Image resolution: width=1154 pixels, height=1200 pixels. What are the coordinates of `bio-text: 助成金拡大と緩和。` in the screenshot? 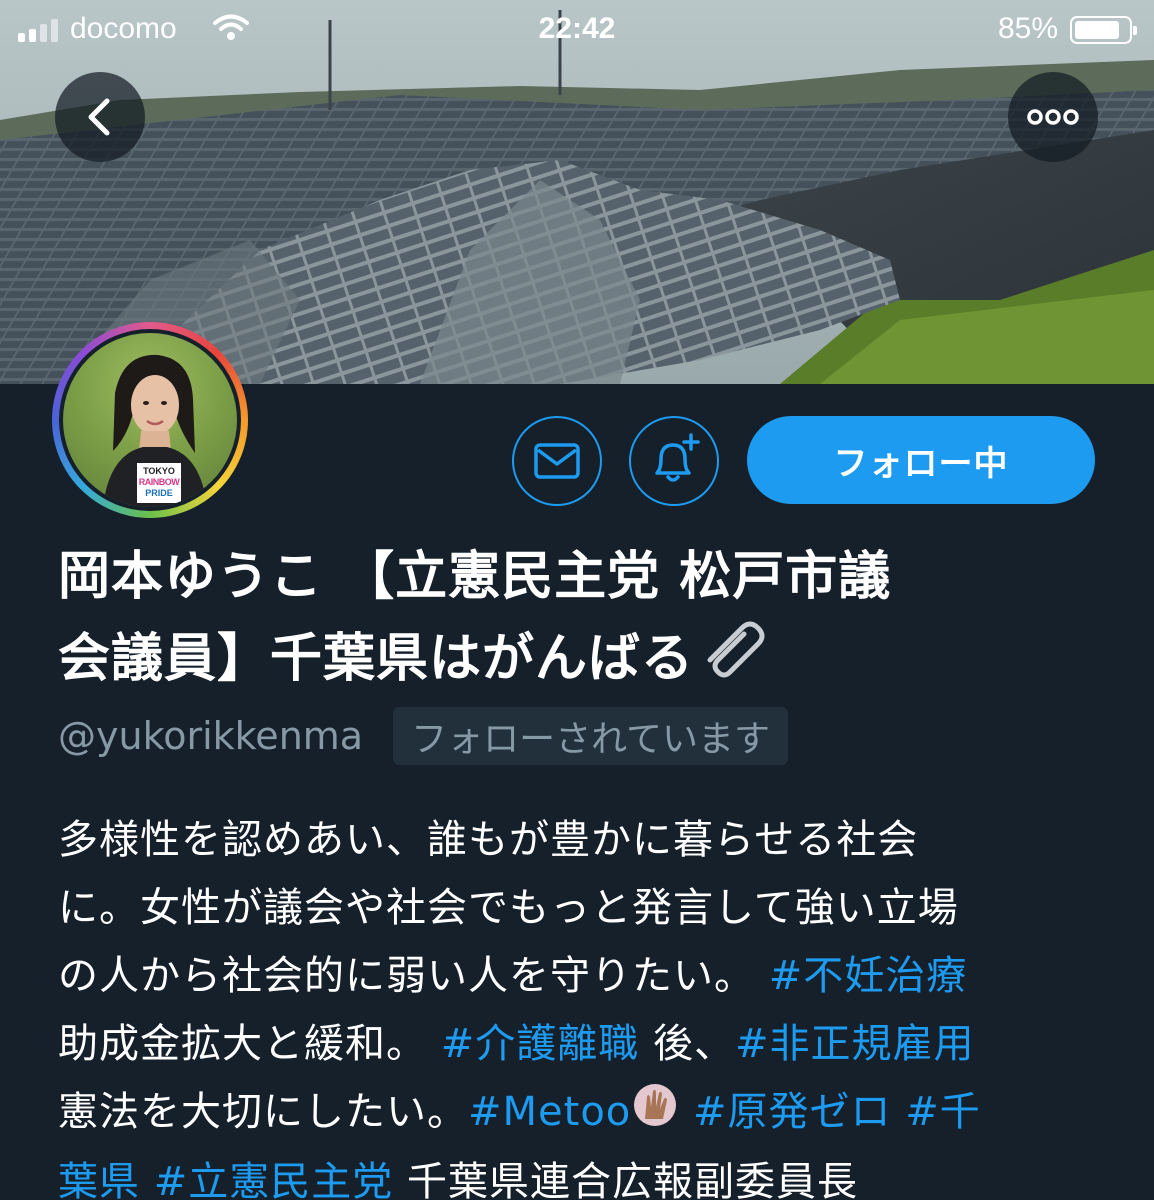 It's located at (242, 1044).